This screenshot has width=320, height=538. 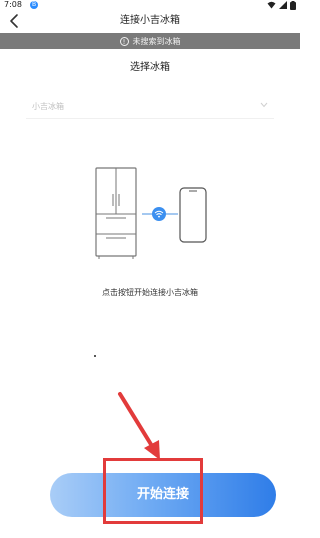 What do you see at coordinates (150, 67) in the screenshot?
I see `section-title: 选择冰箱` at bounding box center [150, 67].